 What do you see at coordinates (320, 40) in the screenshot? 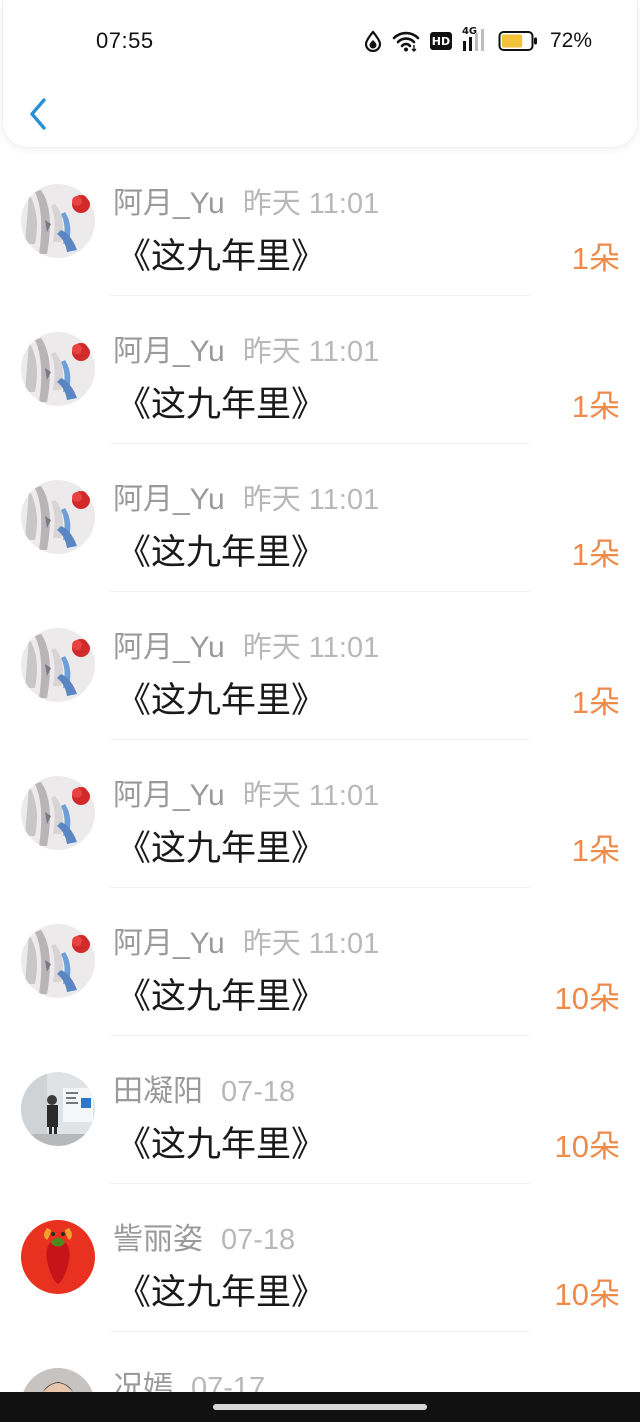
I see `status-bar: 07:55 HD 4G 72%` at bounding box center [320, 40].